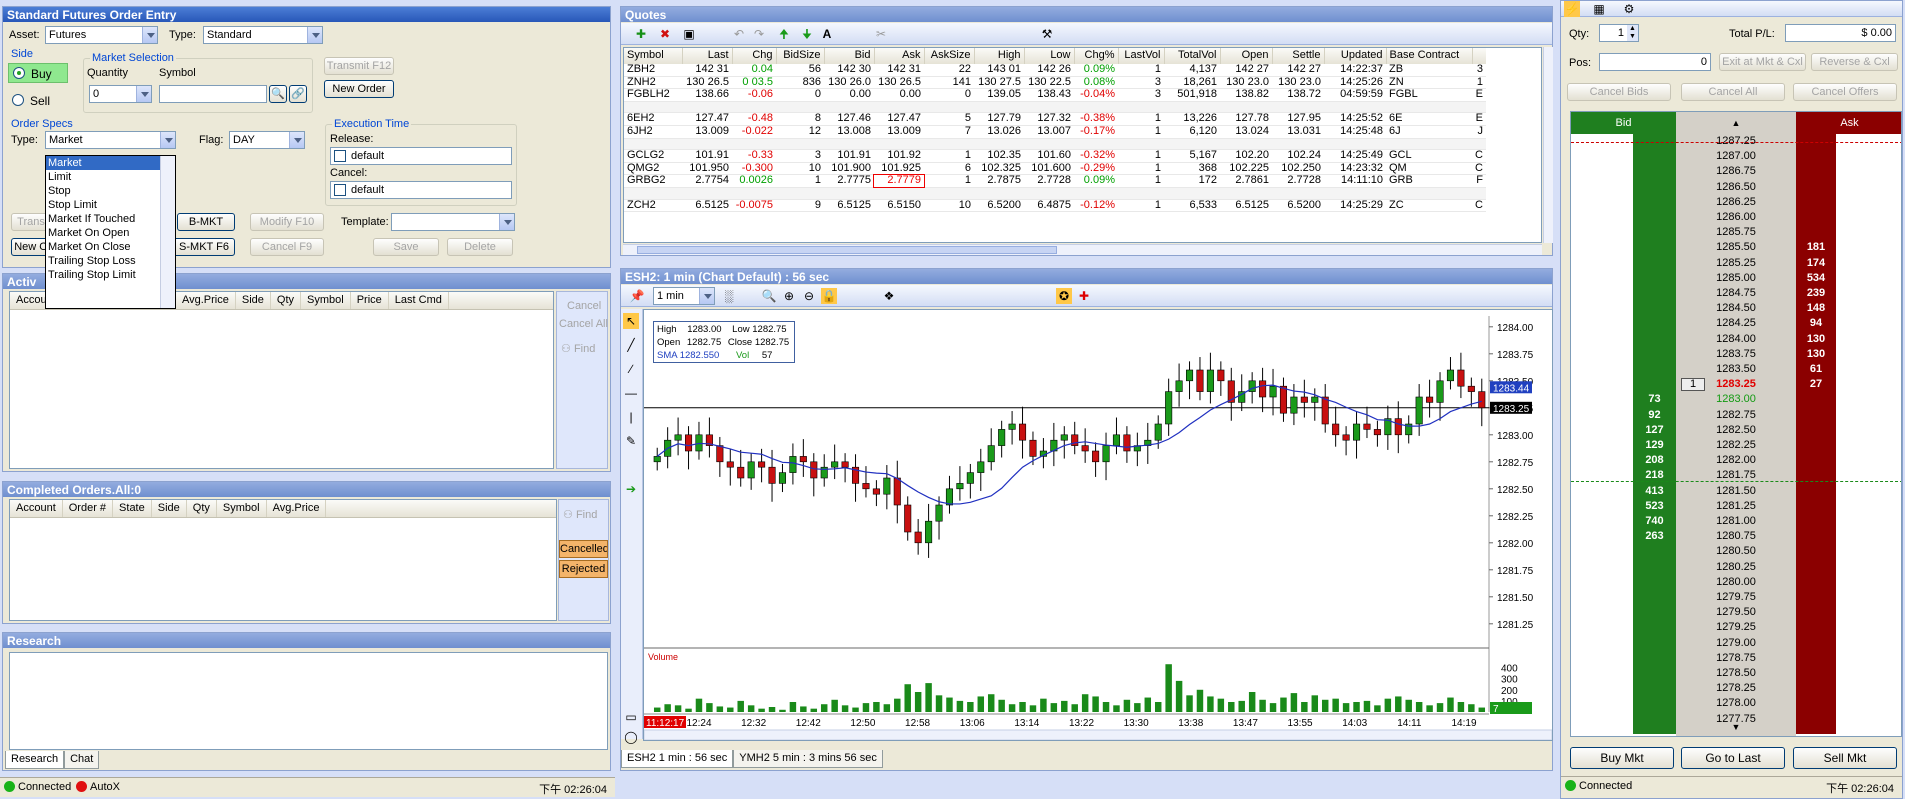 This screenshot has height=799, width=1905. What do you see at coordinates (1736, 248) in the screenshot?
I see `ladder-row: 1285.50 181` at bounding box center [1736, 248].